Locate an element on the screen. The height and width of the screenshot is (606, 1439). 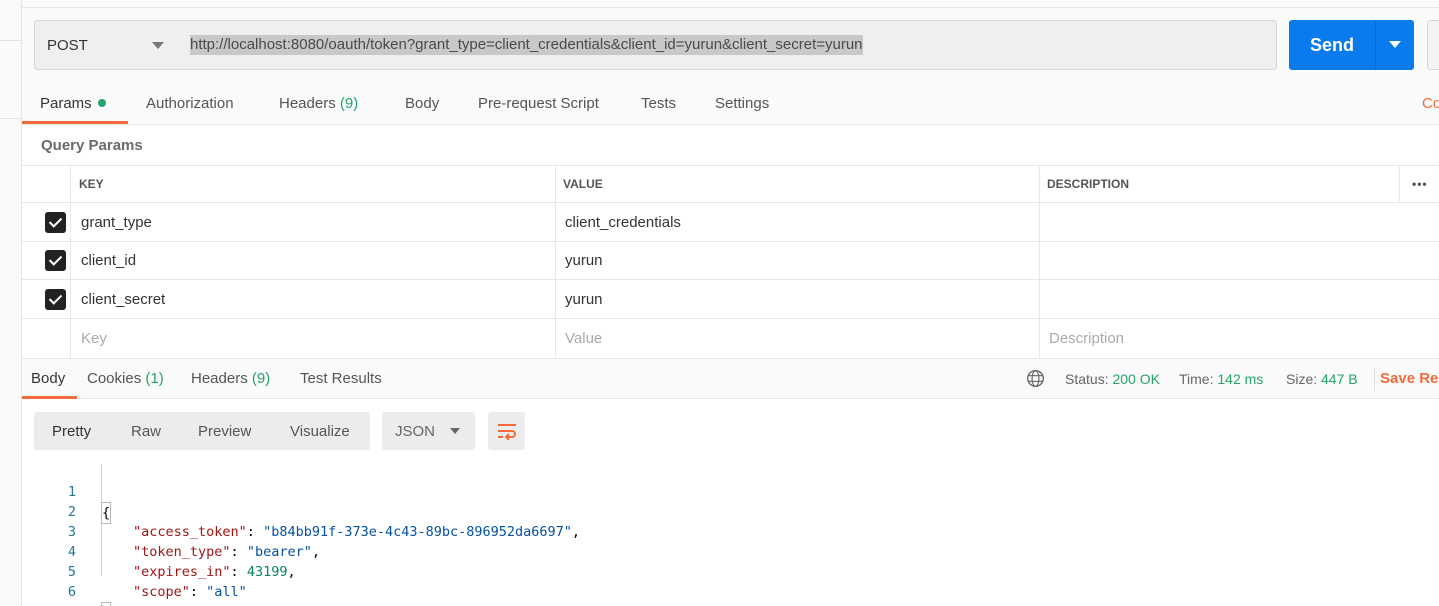
tab-label: Cookies is located at coordinates (114, 378).